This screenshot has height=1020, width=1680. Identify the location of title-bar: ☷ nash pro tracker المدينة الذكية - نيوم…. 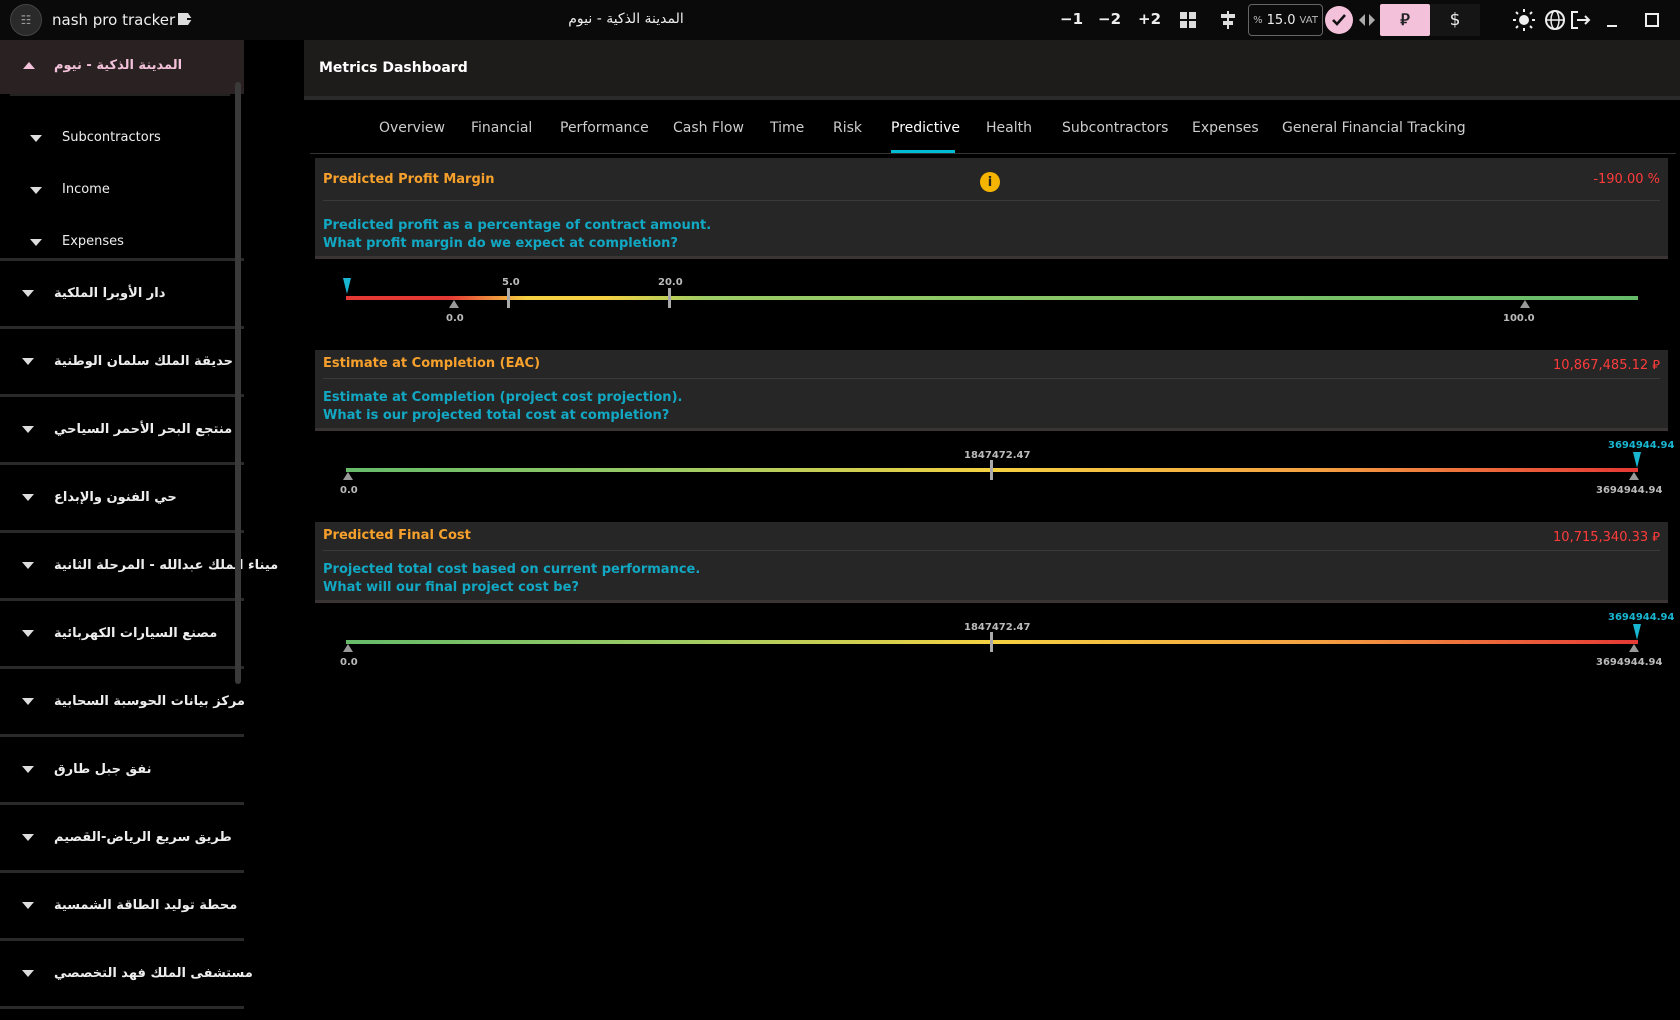
(840, 20).